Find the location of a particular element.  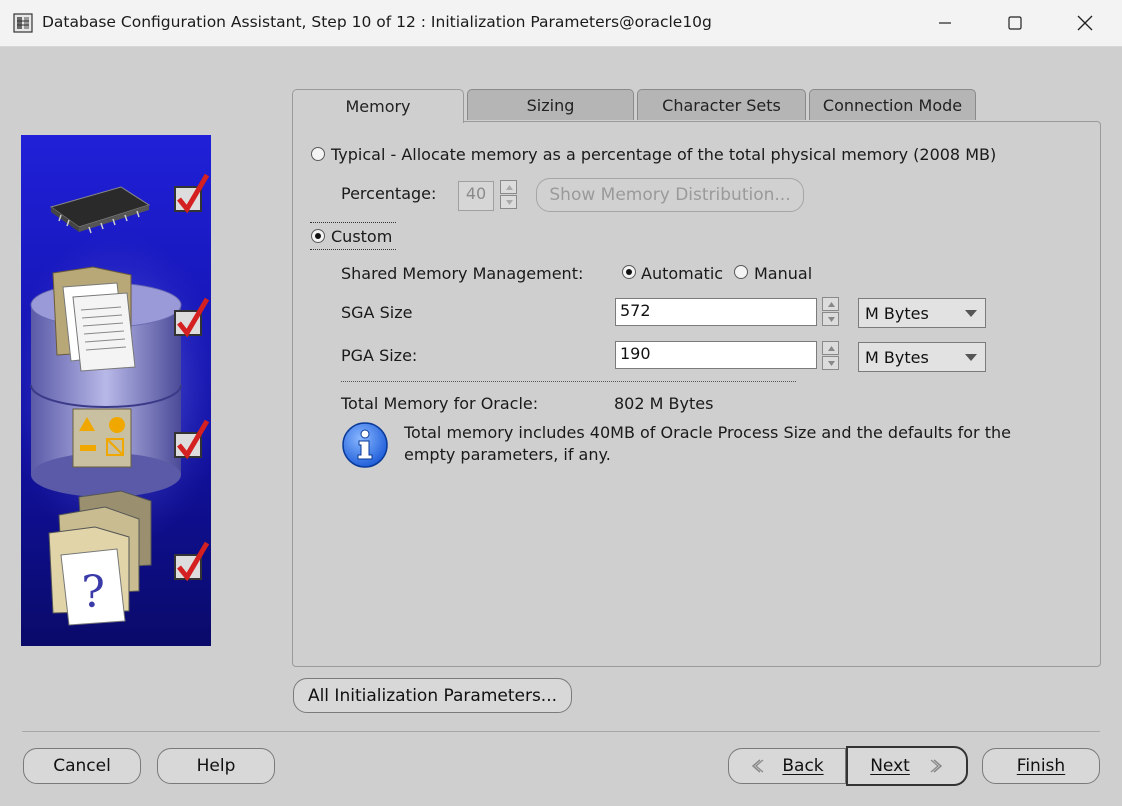

pga-unit-select: M Bytes is located at coordinates (922, 357).